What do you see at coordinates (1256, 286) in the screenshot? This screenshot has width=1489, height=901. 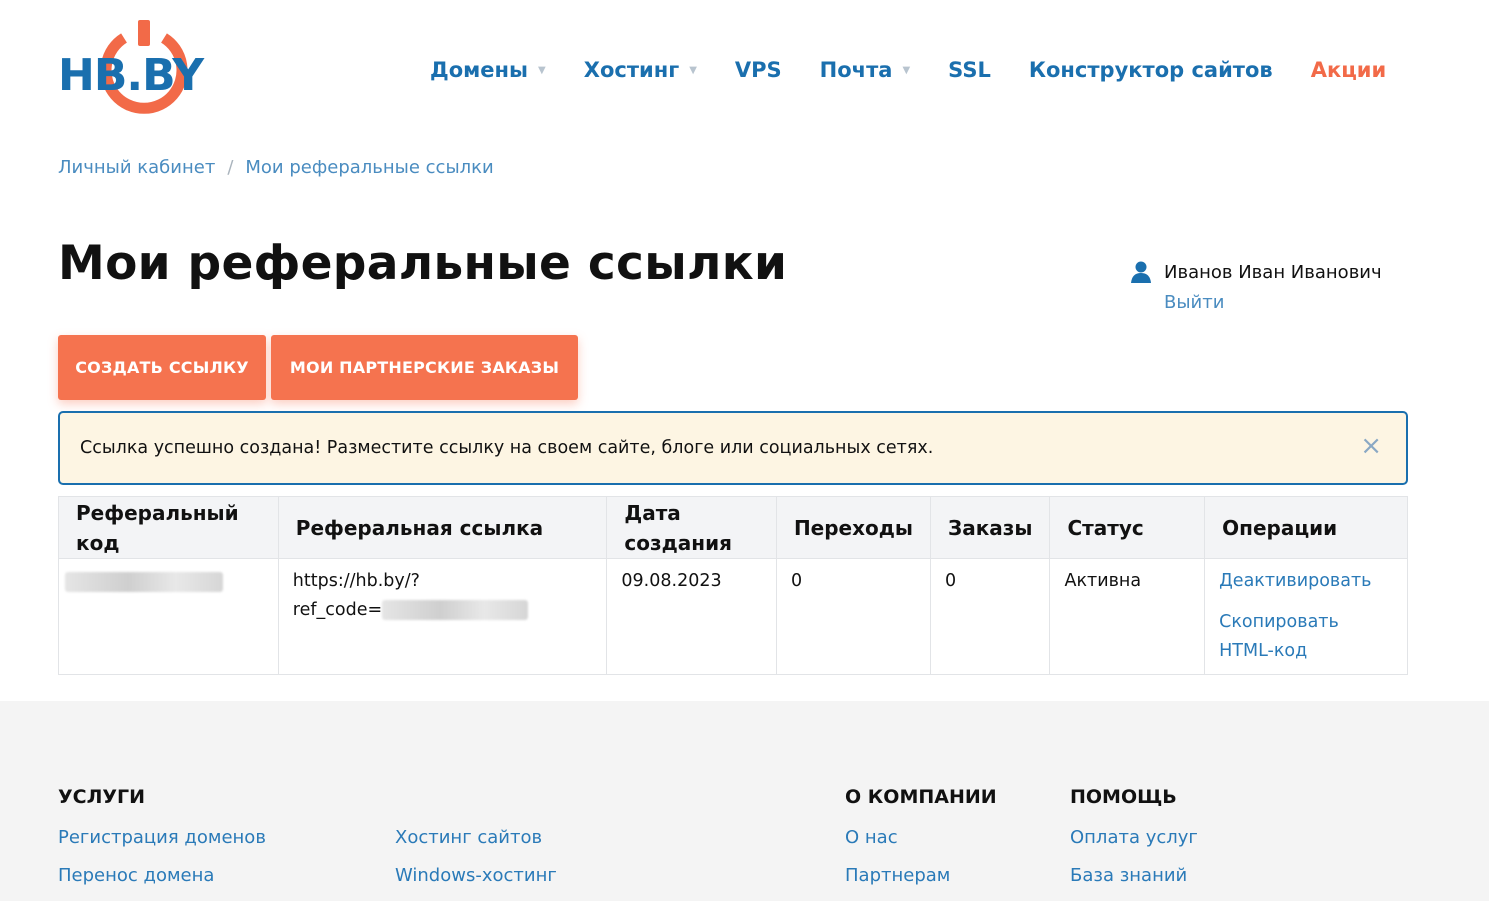 I see `user-block: Иванов Иван Иванович Выйти` at bounding box center [1256, 286].